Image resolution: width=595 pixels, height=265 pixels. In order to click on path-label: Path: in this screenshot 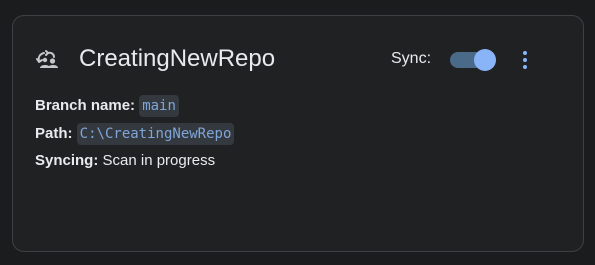, I will do `click(54, 133)`.